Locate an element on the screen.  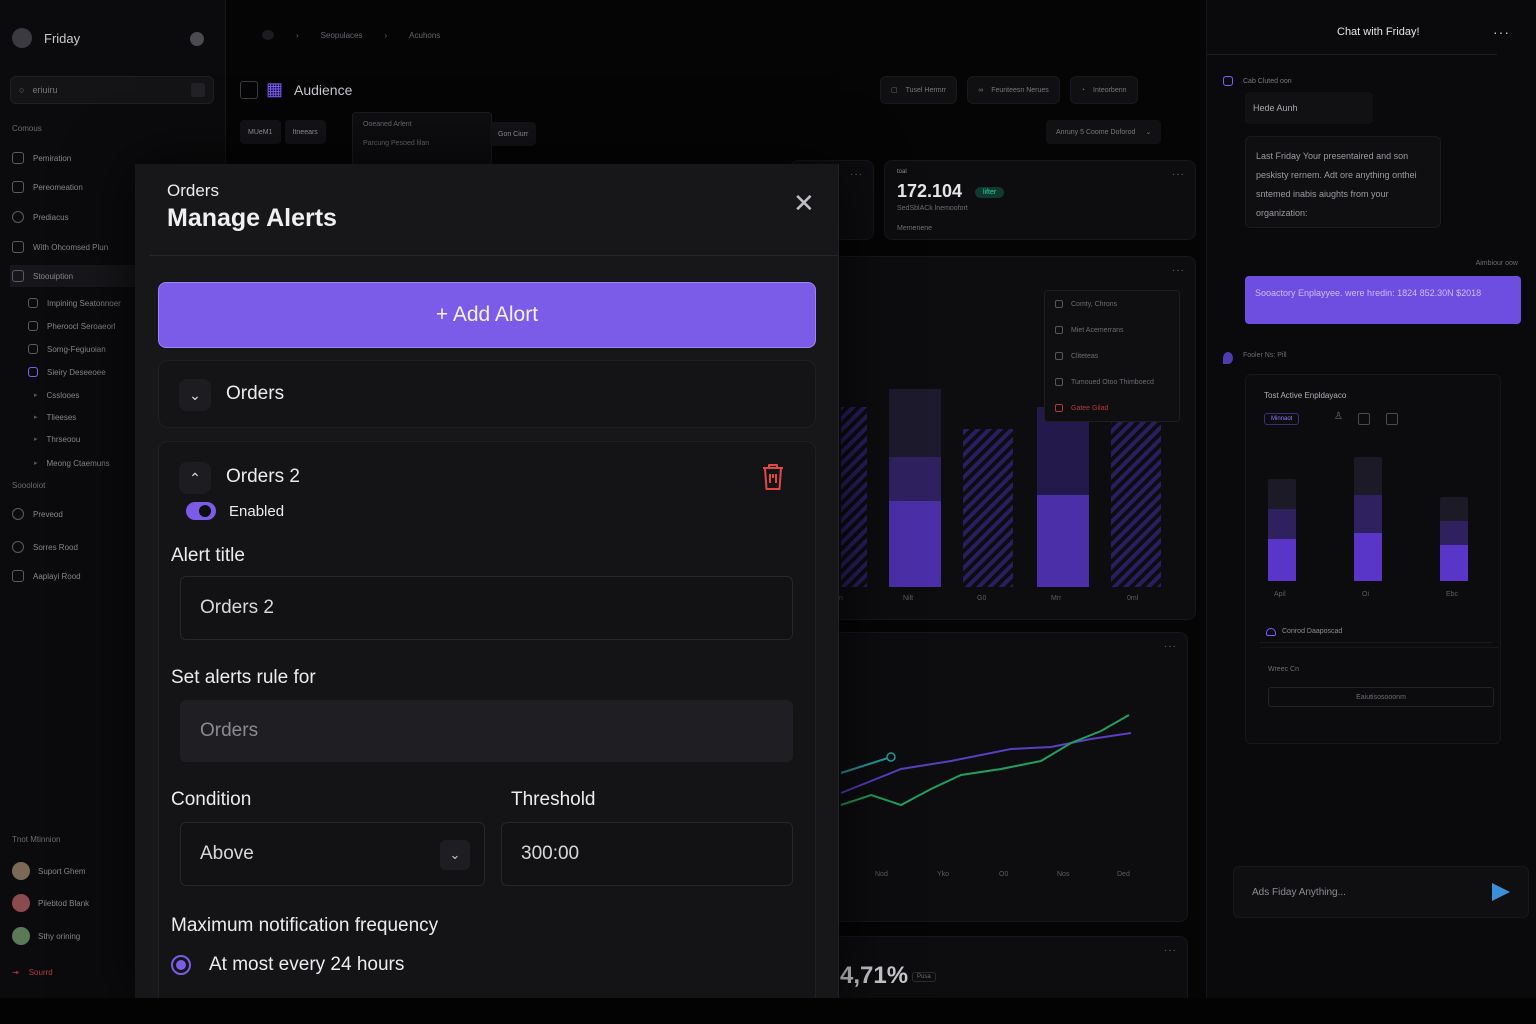
sidebar-item-label: Pereomeation is located at coordinates (58, 187).